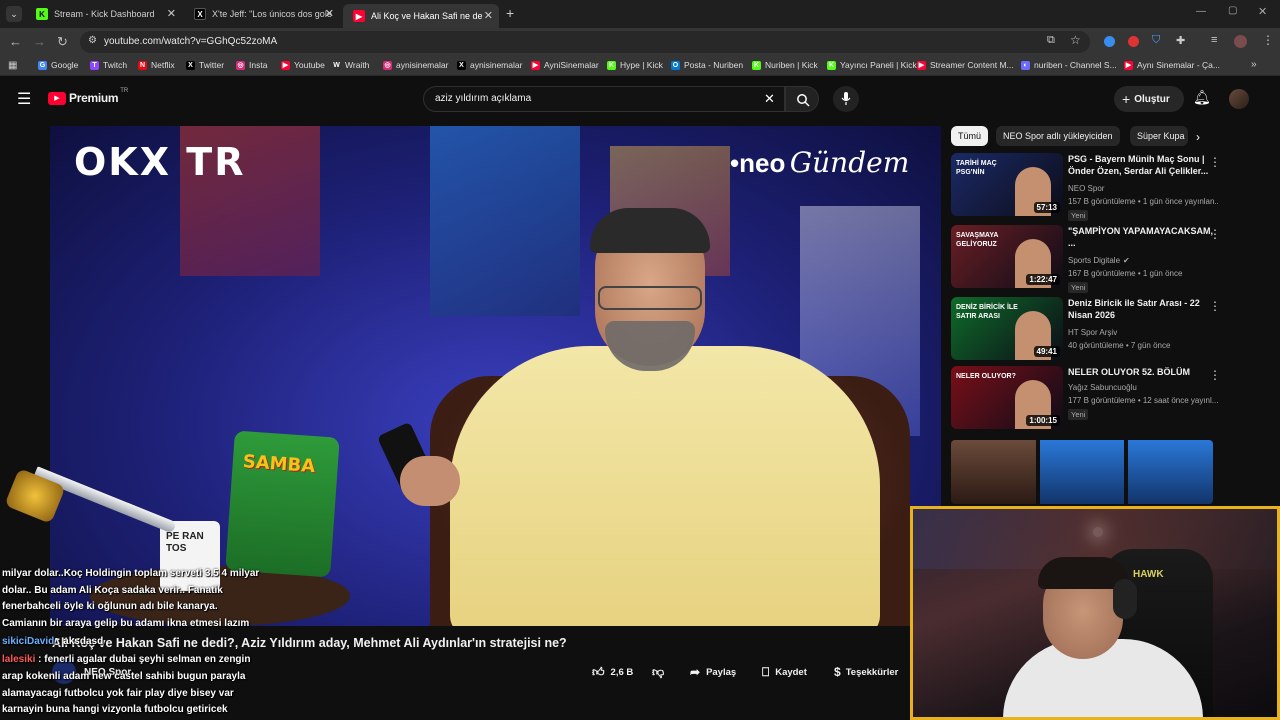 The height and width of the screenshot is (720, 1280). Describe the element at coordinates (1043, 420) in the screenshot. I see `duration-badge: 1:00:15` at that location.